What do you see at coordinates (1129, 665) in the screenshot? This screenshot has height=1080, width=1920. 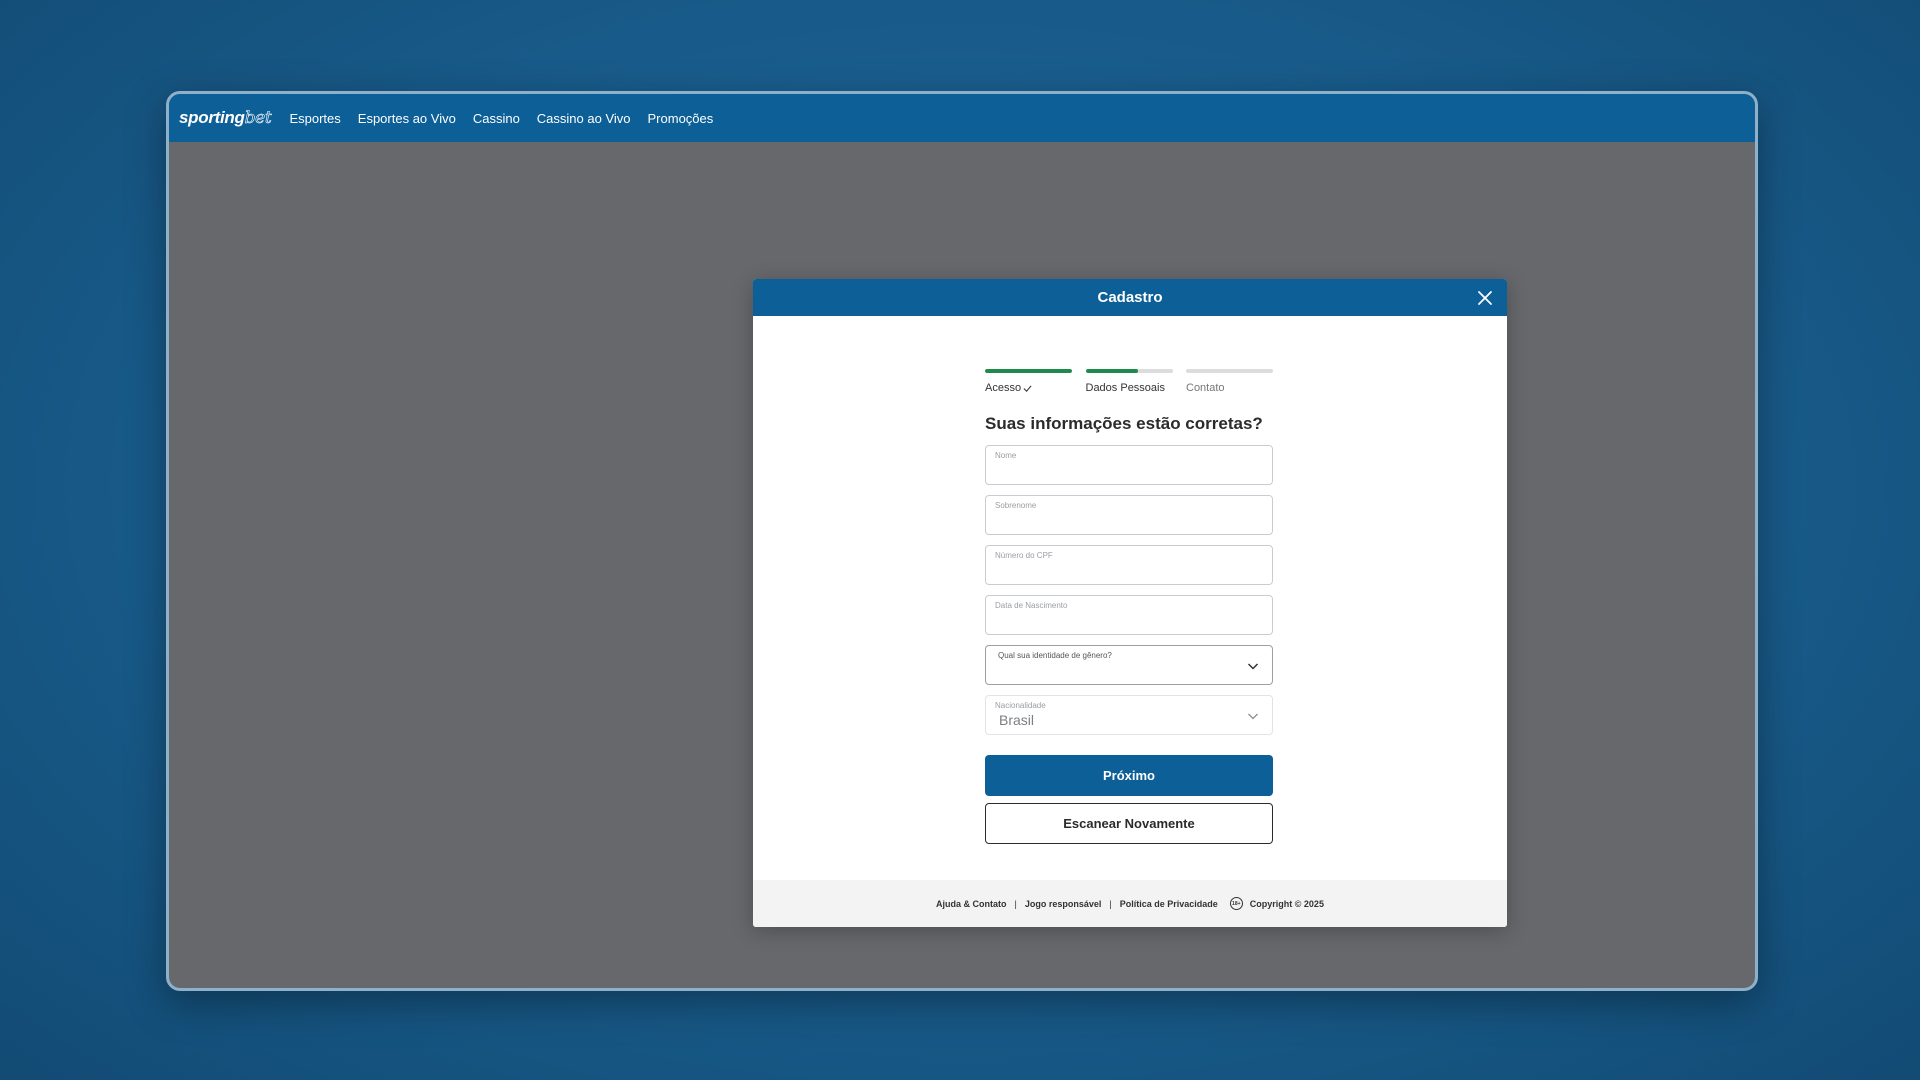 I see `gender-select: Qual sua identidade de gênero?` at bounding box center [1129, 665].